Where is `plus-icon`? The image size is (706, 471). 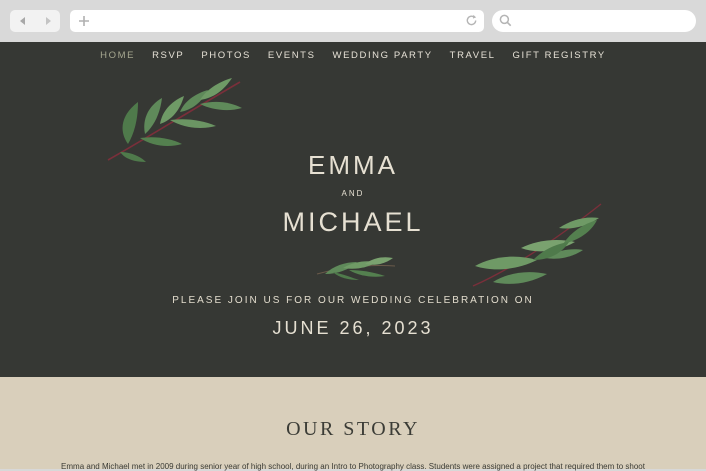 plus-icon is located at coordinates (84, 23).